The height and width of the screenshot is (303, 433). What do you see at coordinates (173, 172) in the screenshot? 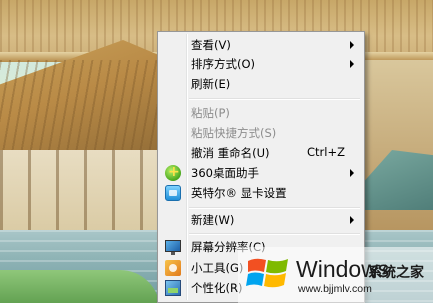
I see `360-icon` at bounding box center [173, 172].